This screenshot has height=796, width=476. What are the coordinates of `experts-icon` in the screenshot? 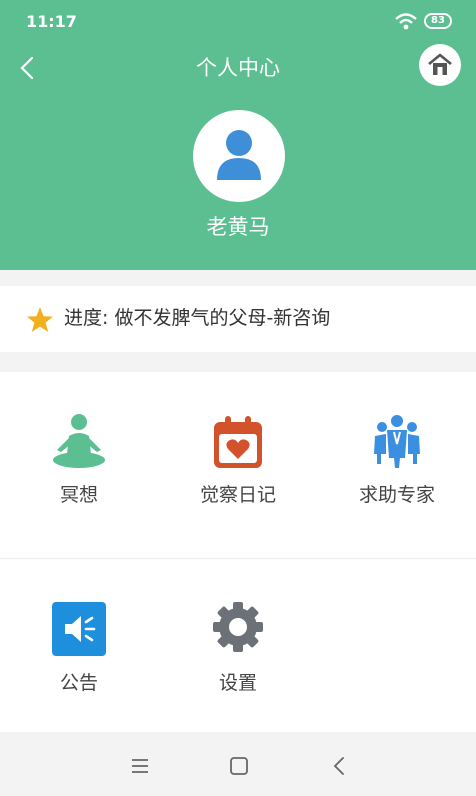 It's located at (397, 441).